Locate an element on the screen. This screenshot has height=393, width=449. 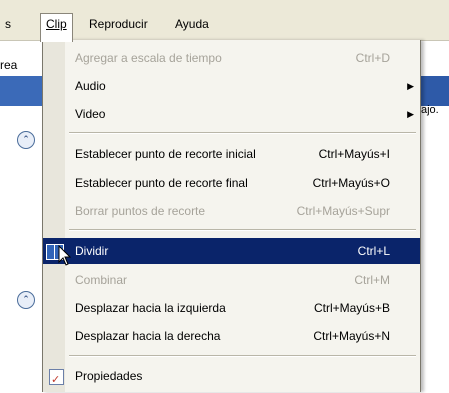
menu-bar: s Clip Reproducir Ayuda is located at coordinates (224, 21).